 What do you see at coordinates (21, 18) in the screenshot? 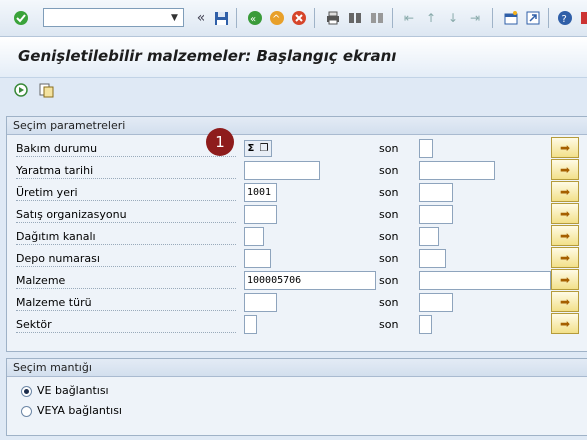
I see `enter-icon` at bounding box center [21, 18].